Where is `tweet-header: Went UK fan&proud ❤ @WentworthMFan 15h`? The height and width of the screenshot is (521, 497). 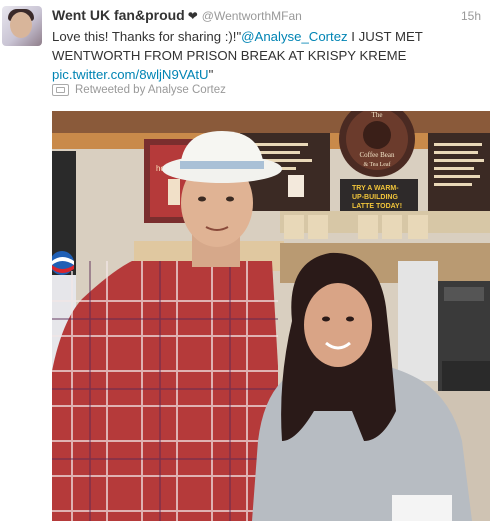
tweet-header: Went UK fan&proud ❤ @WentworthMFan 15h is located at coordinates (270, 17).